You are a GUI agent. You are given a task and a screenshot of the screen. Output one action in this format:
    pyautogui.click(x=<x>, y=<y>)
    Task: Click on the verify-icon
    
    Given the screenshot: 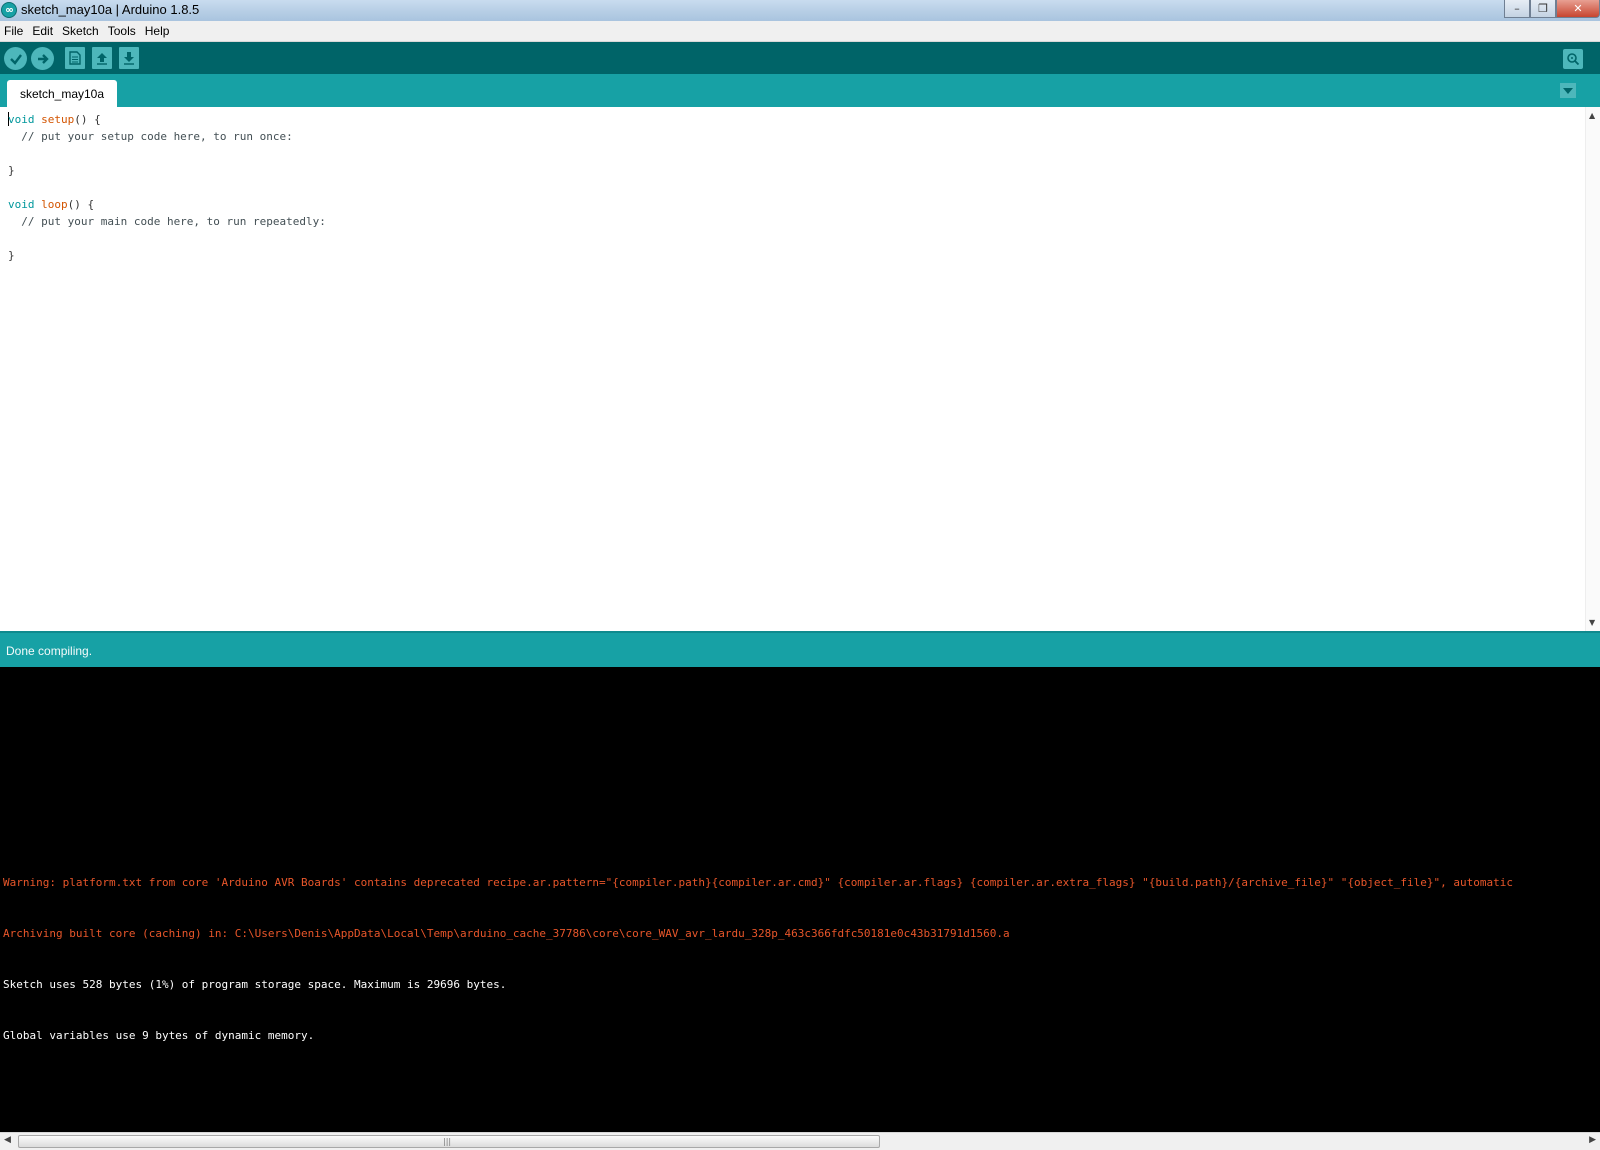 What is the action you would take?
    pyautogui.click(x=15, y=59)
    